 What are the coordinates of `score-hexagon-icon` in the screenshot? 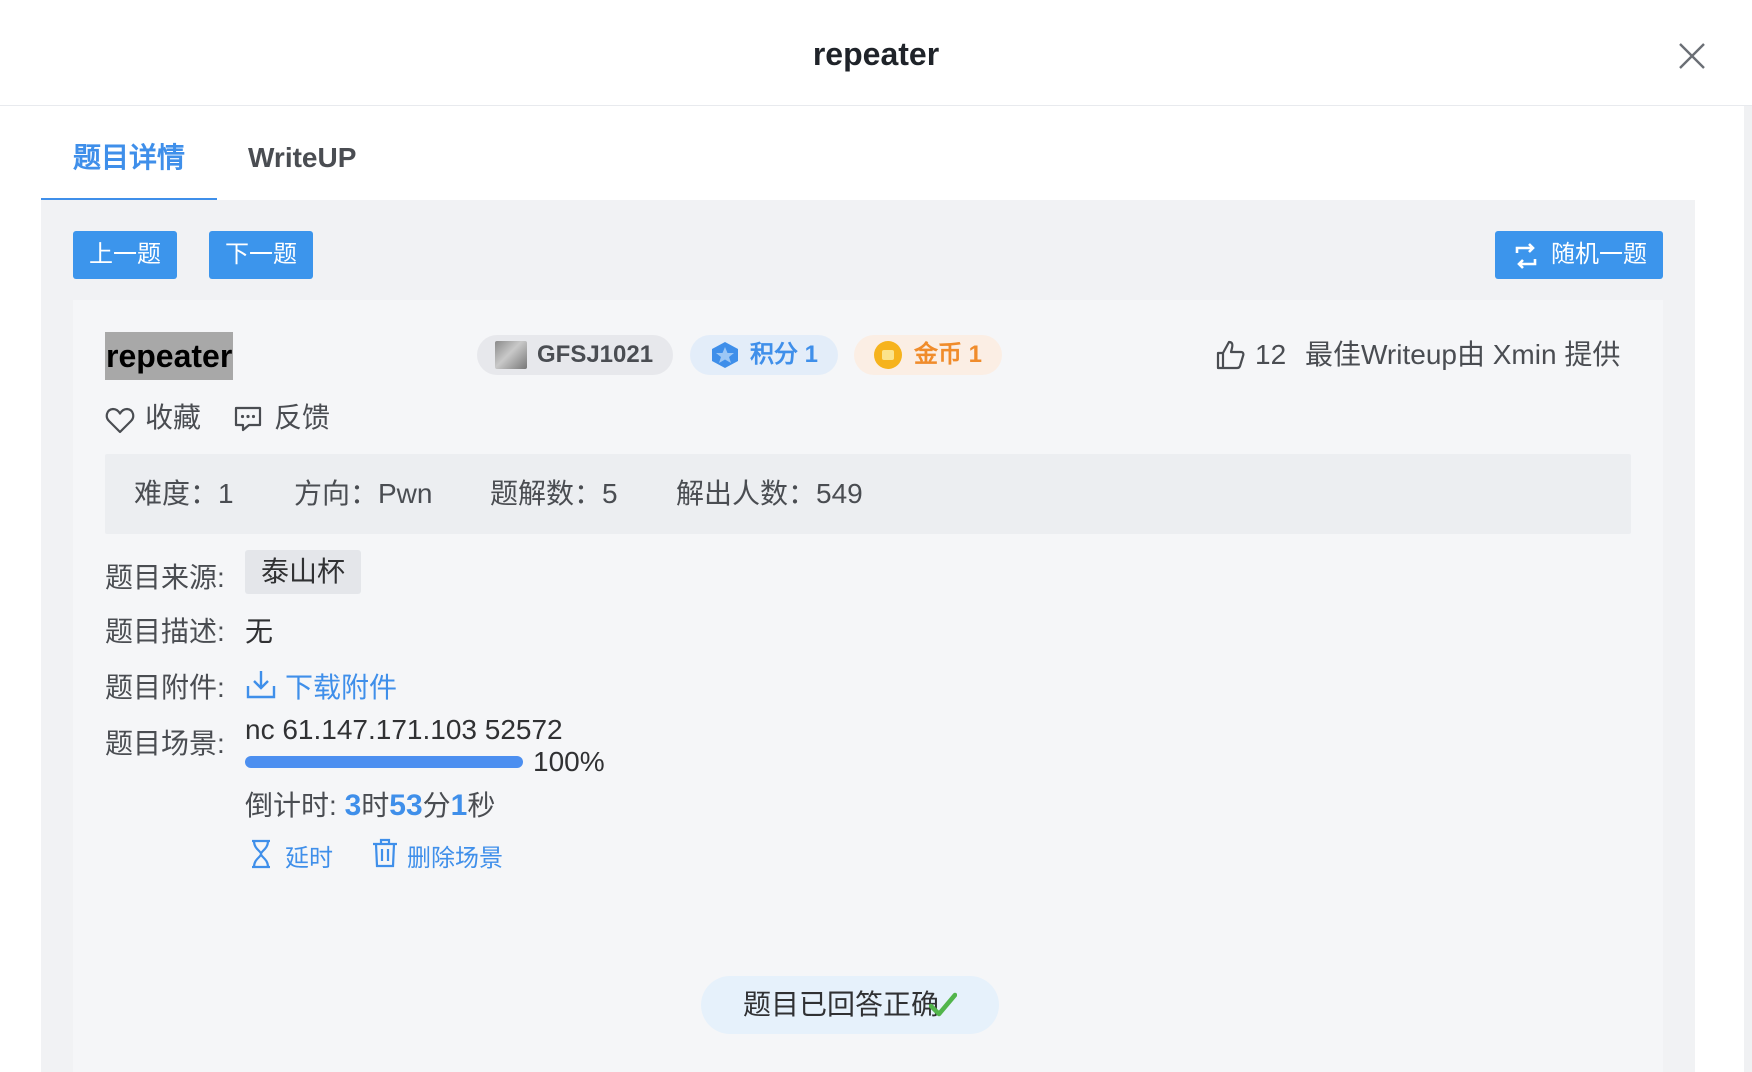 It's located at (725, 355).